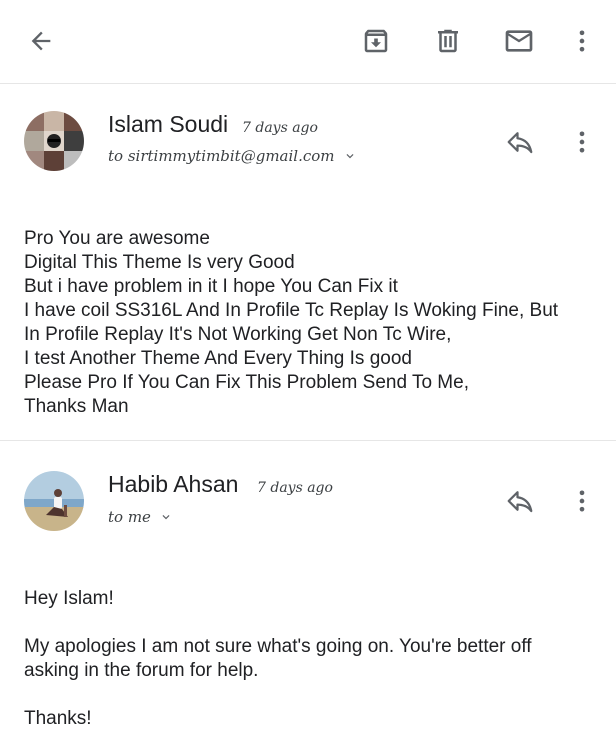 The height and width of the screenshot is (750, 616). I want to click on arrow-left-icon, so click(41, 41).